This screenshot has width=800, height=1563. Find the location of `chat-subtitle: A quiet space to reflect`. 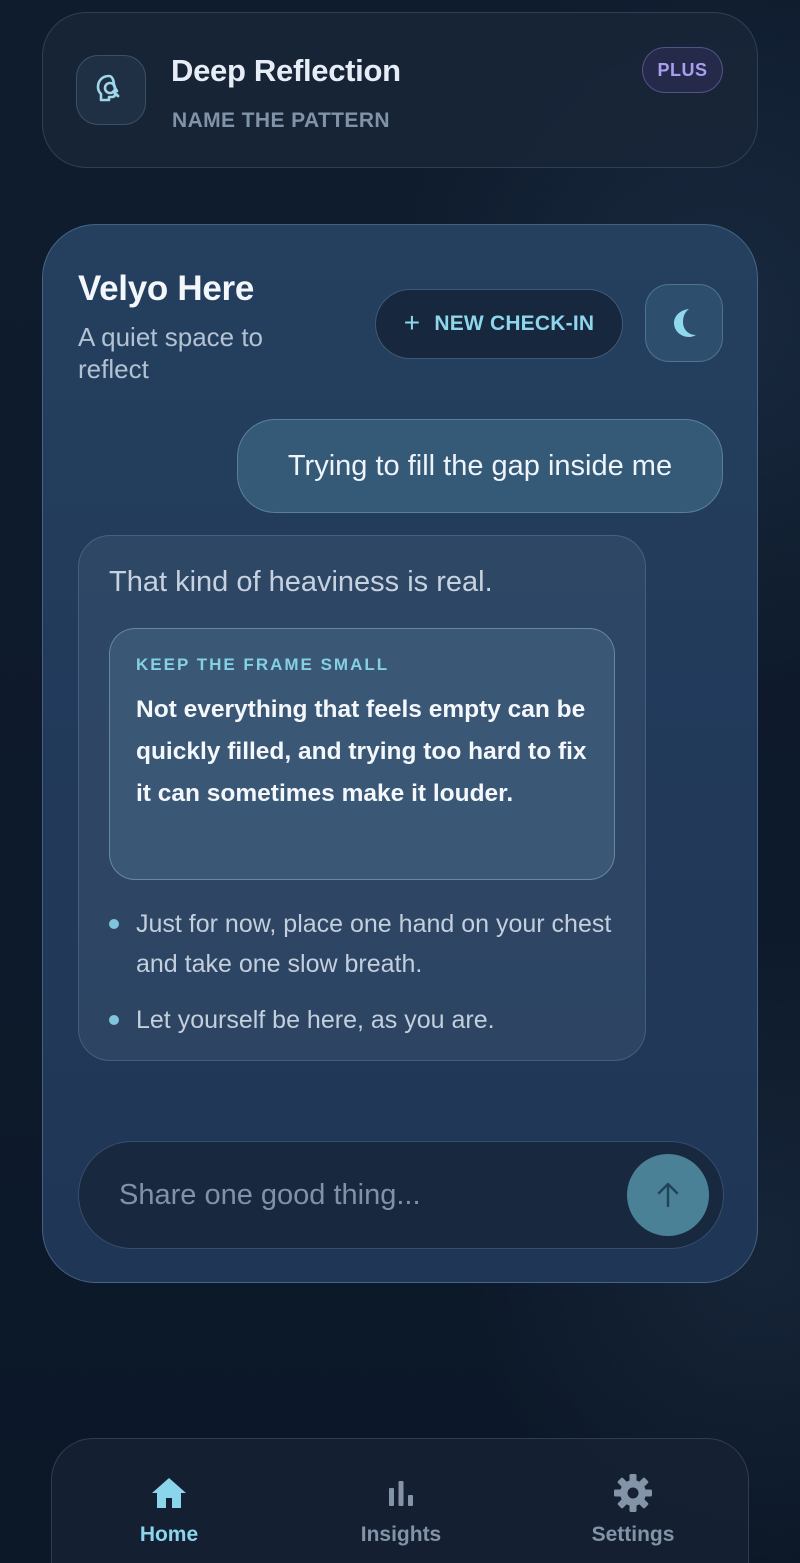

chat-subtitle: A quiet space to reflect is located at coordinates (171, 353).